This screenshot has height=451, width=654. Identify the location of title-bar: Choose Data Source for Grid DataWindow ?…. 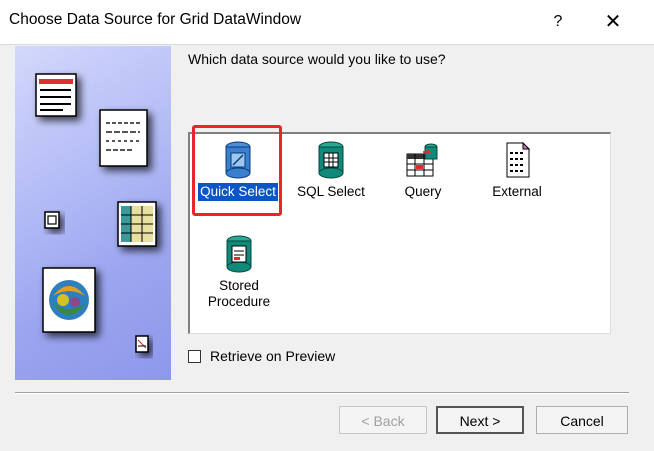
(327, 22).